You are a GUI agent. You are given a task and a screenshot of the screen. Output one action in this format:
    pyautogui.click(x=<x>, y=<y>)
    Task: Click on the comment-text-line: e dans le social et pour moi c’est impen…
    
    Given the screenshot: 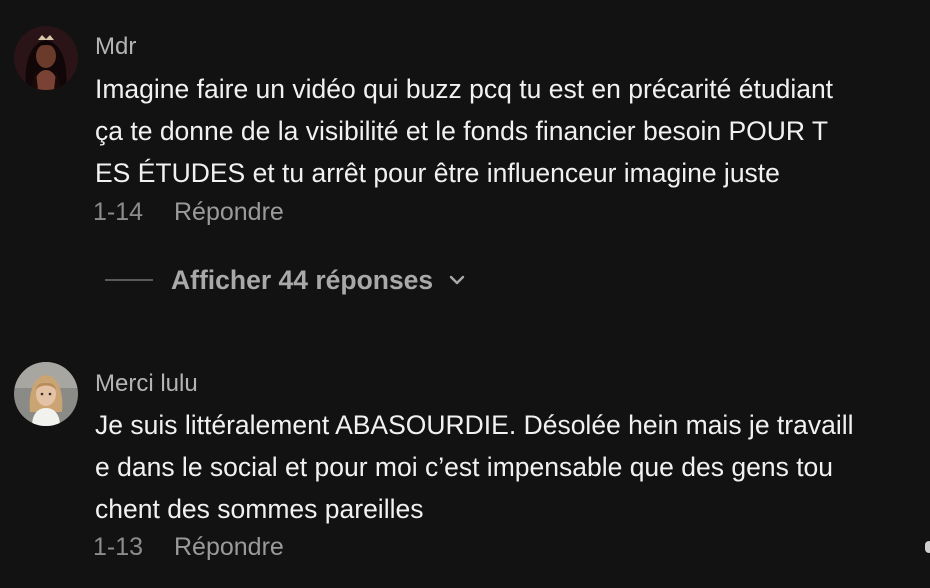 What is the action you would take?
    pyautogui.click(x=464, y=467)
    